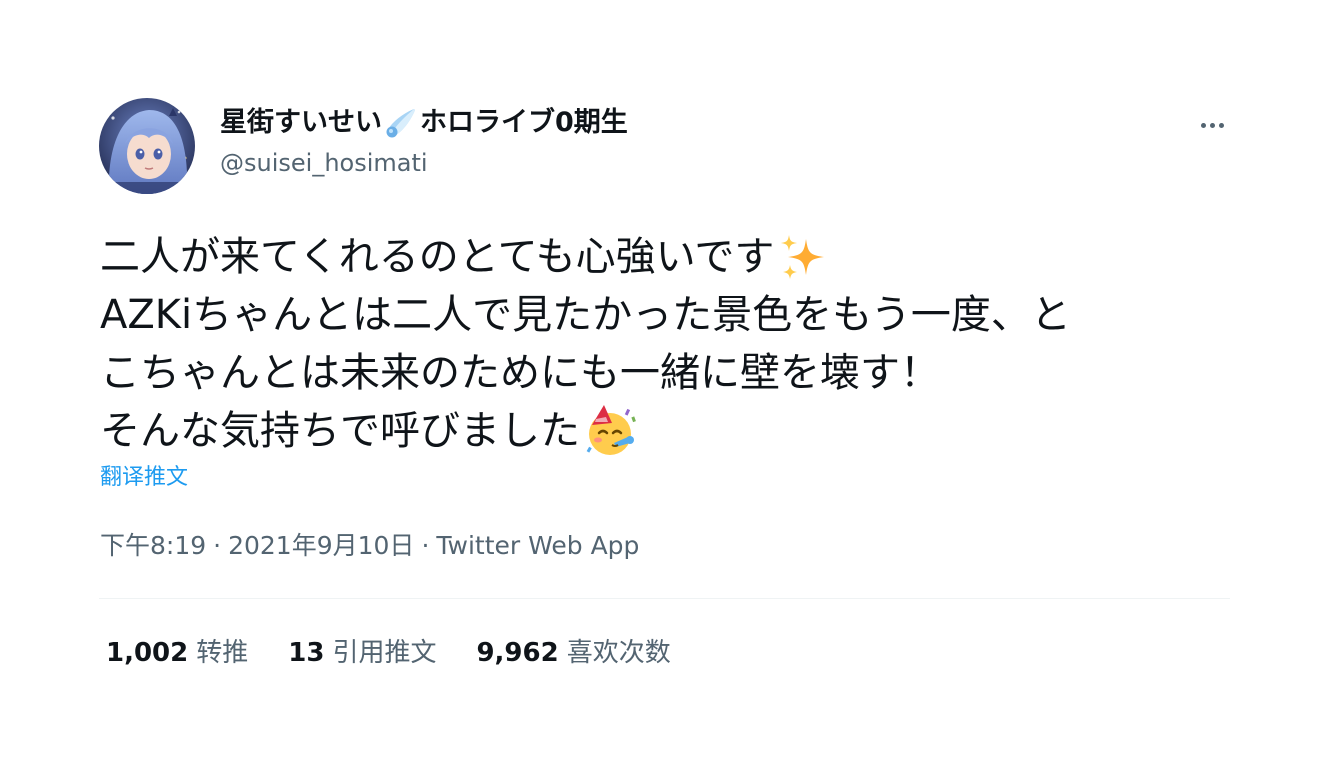 The width and height of the screenshot is (1334, 777). I want to click on divider, so click(664, 598).